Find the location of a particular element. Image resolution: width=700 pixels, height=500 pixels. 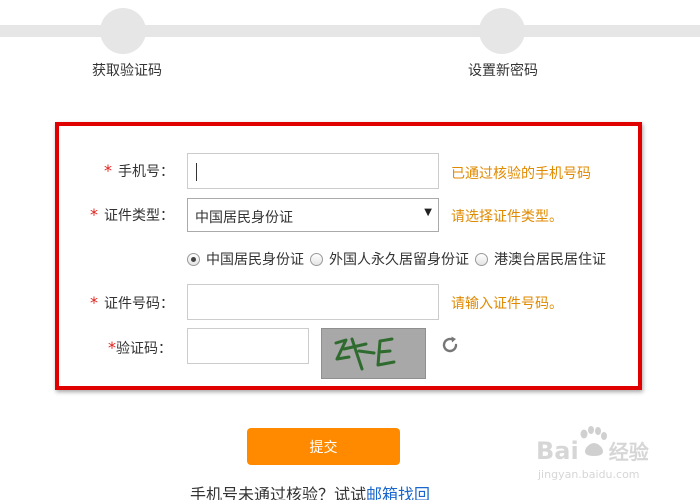

step-1-circle is located at coordinates (123, 31).